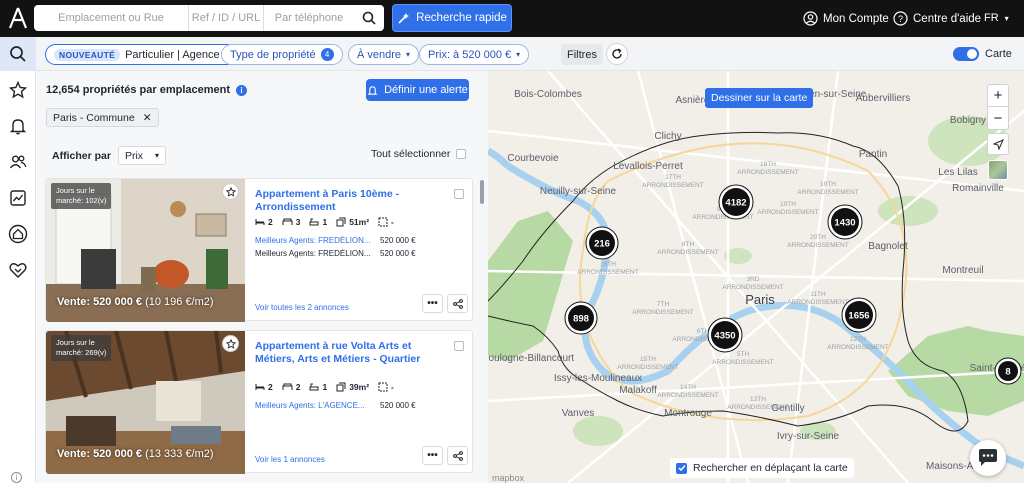  I want to click on map-toggle: Carte, so click(982, 54).